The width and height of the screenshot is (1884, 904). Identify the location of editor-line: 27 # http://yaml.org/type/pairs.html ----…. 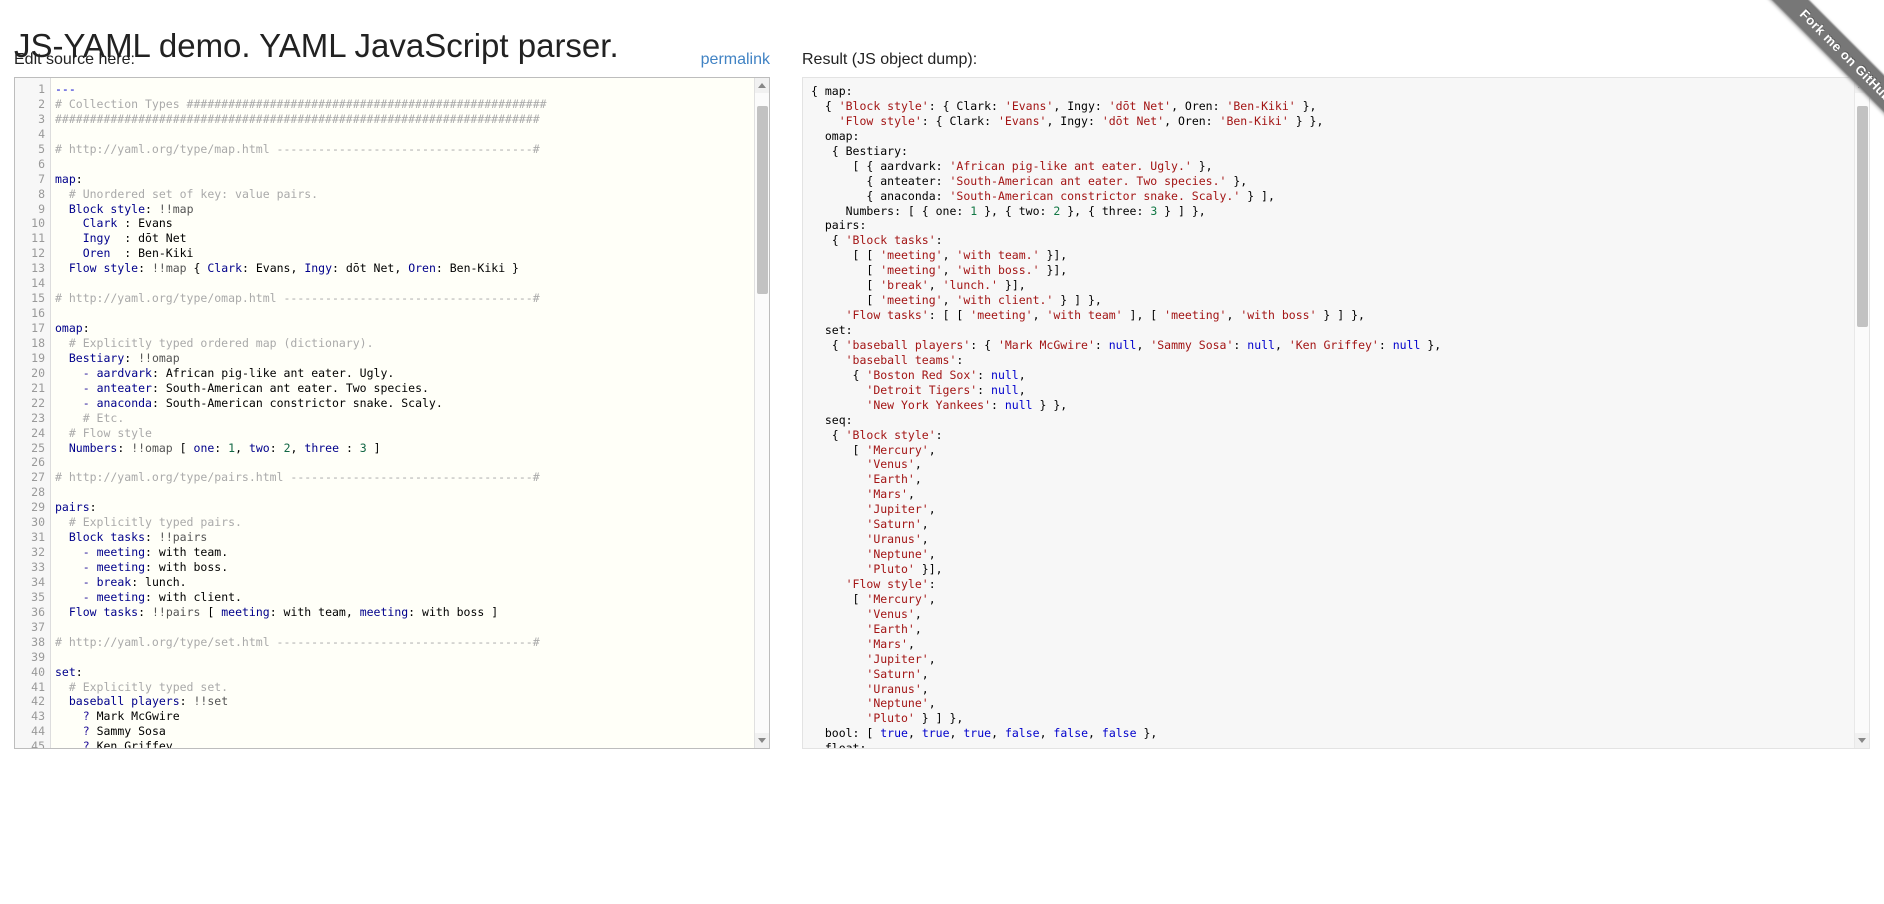
(384, 477).